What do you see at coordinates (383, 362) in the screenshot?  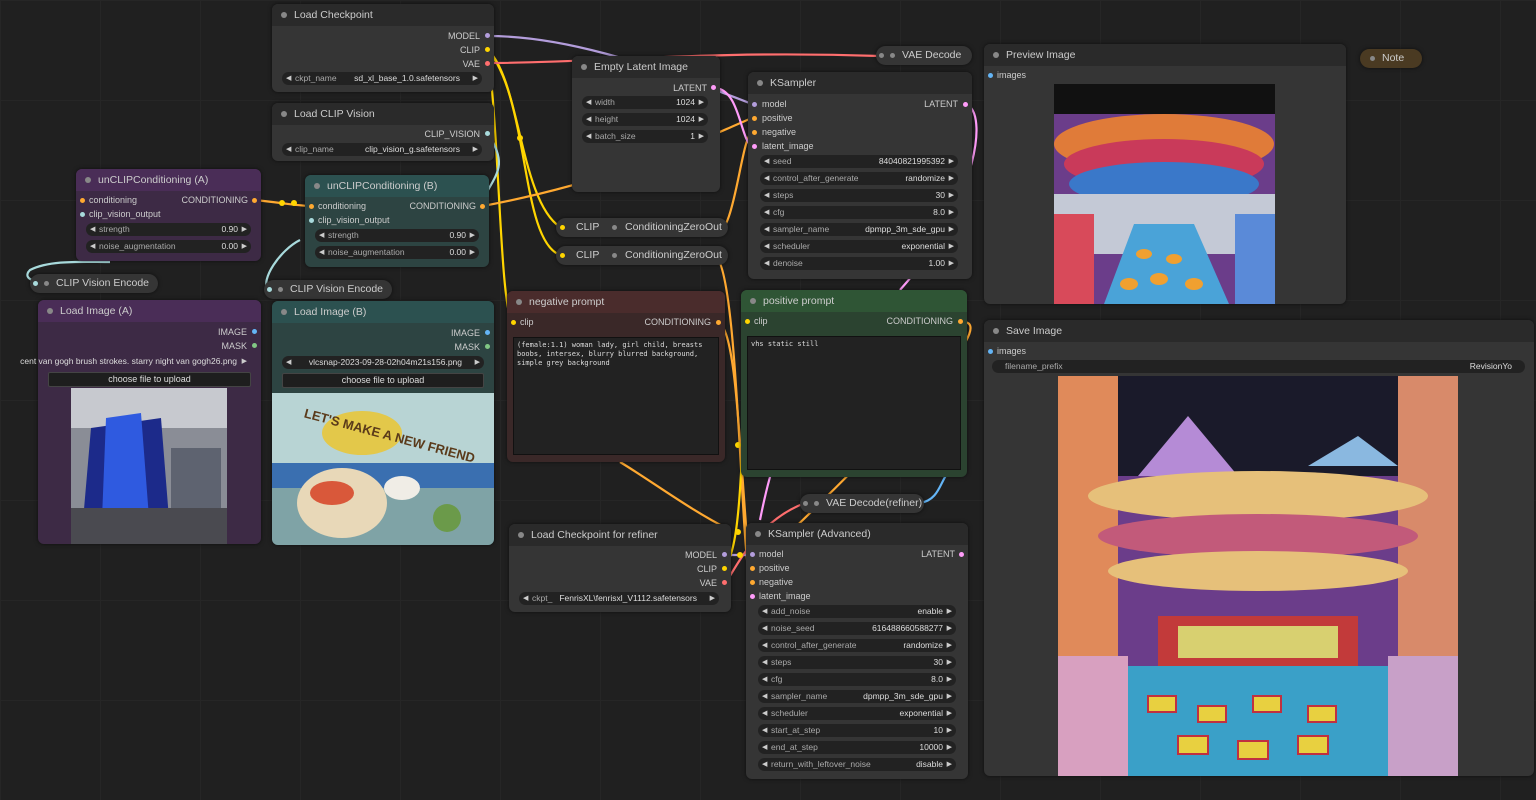 I see `image-combo: ◀ vlcsnap-2023-09-28-02h04m21s156.png ▶` at bounding box center [383, 362].